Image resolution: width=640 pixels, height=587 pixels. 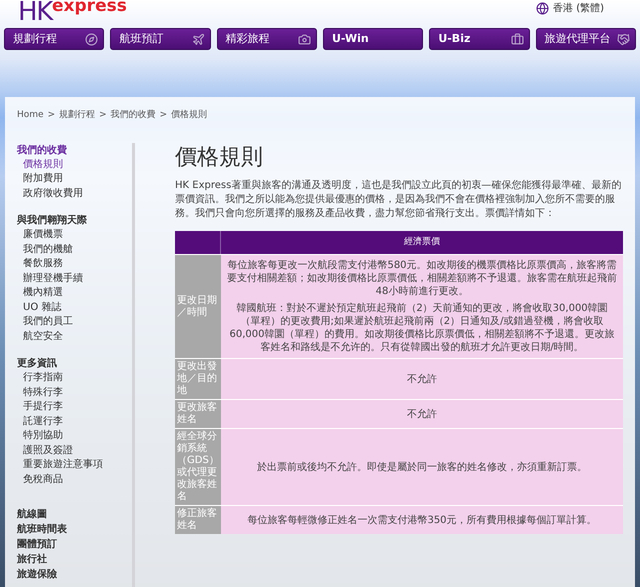 I want to click on sidebar-item: 航空安全, so click(x=74, y=337).